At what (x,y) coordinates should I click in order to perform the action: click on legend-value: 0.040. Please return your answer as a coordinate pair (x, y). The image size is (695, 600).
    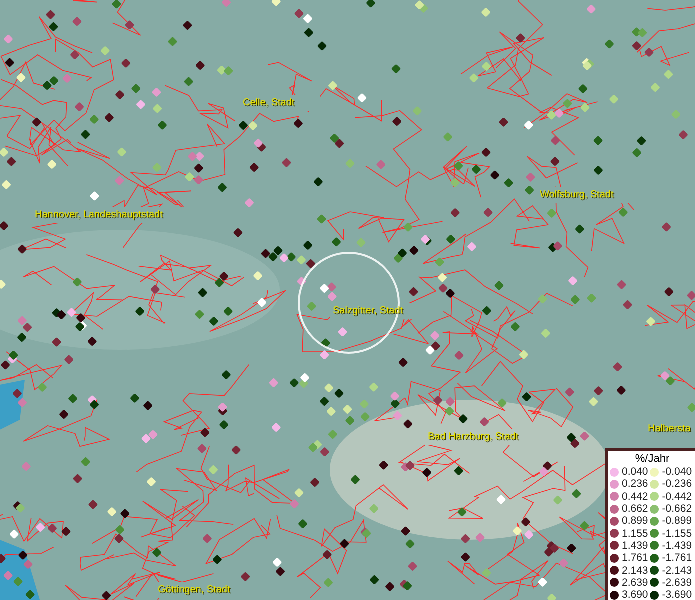
    Looking at the image, I should click on (635, 472).